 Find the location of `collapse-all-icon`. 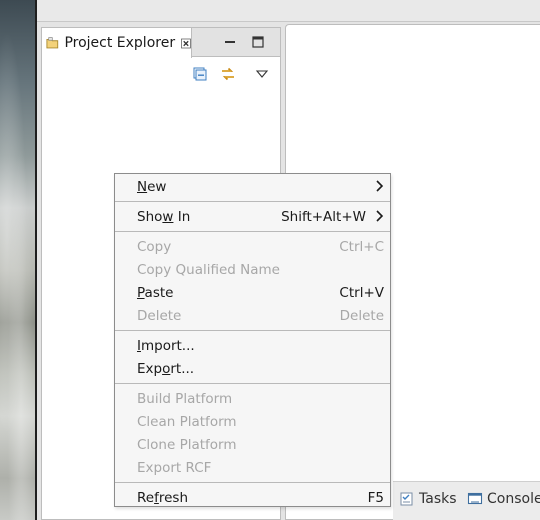

collapse-all-icon is located at coordinates (200, 74).